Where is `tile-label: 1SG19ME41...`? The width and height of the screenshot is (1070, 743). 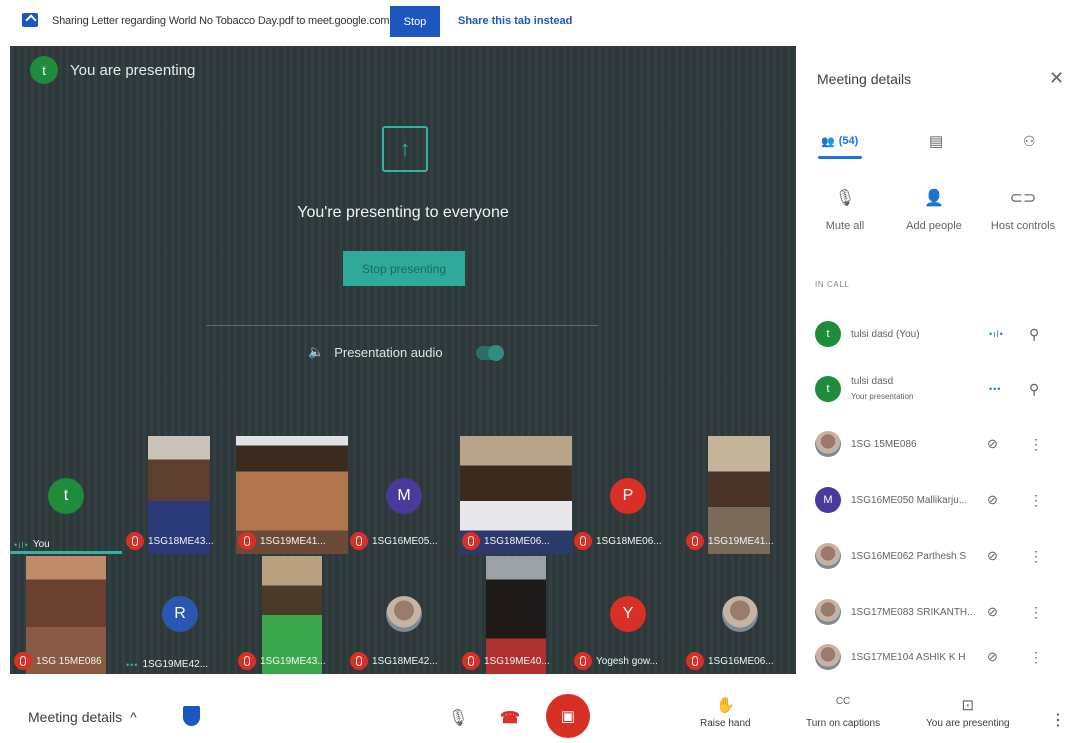 tile-label: 1SG19ME41... is located at coordinates (730, 541).